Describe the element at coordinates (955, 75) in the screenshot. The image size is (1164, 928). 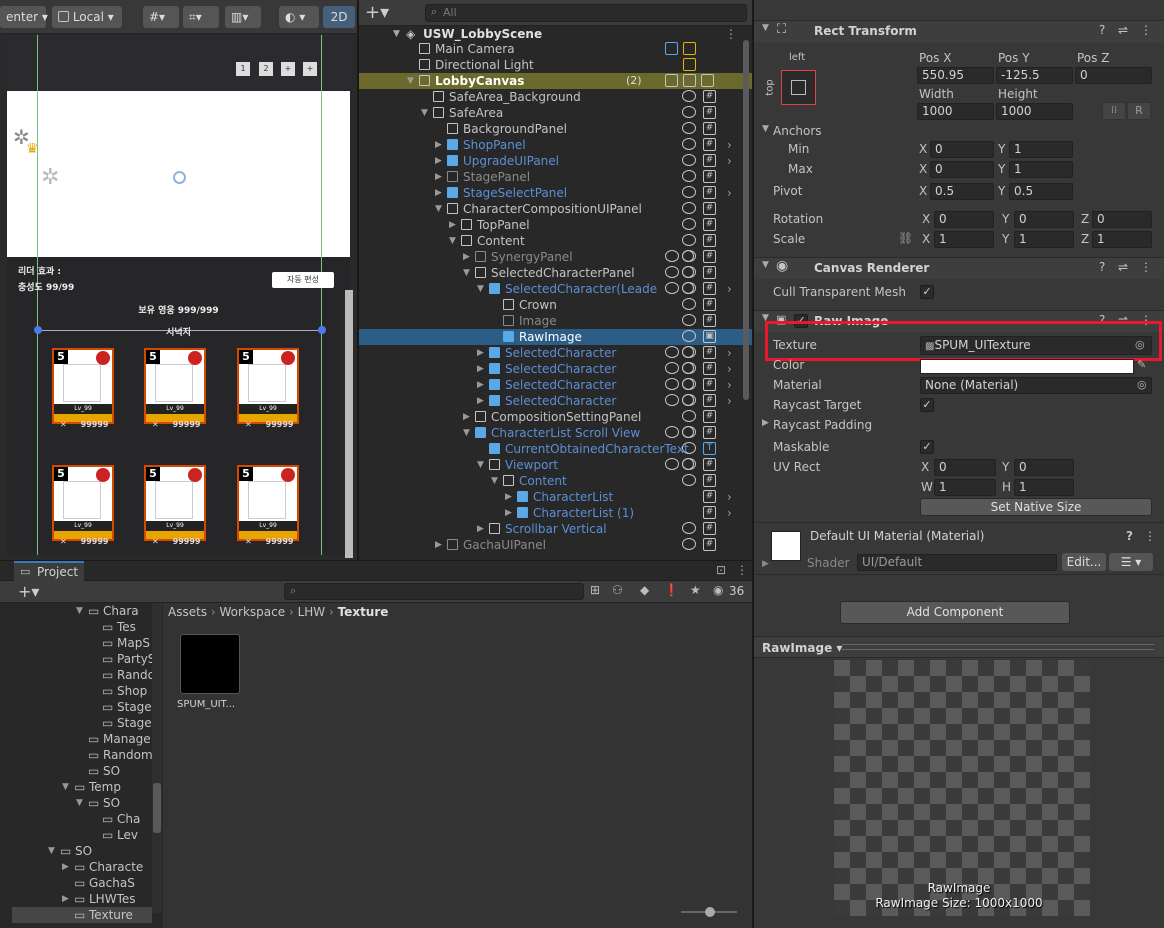
I see `pos-x-field: 550.95` at that location.